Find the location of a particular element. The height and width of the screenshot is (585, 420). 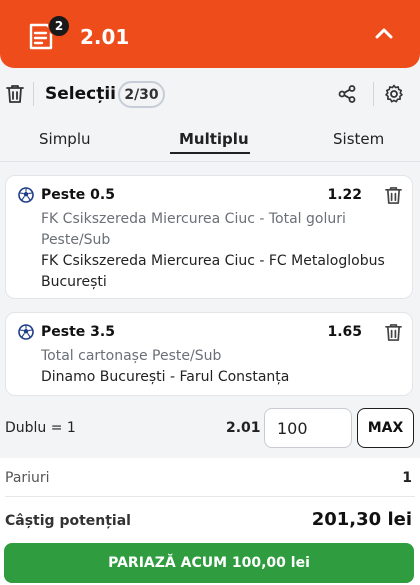

tab-multiplu: Multiplu is located at coordinates (214, 139).